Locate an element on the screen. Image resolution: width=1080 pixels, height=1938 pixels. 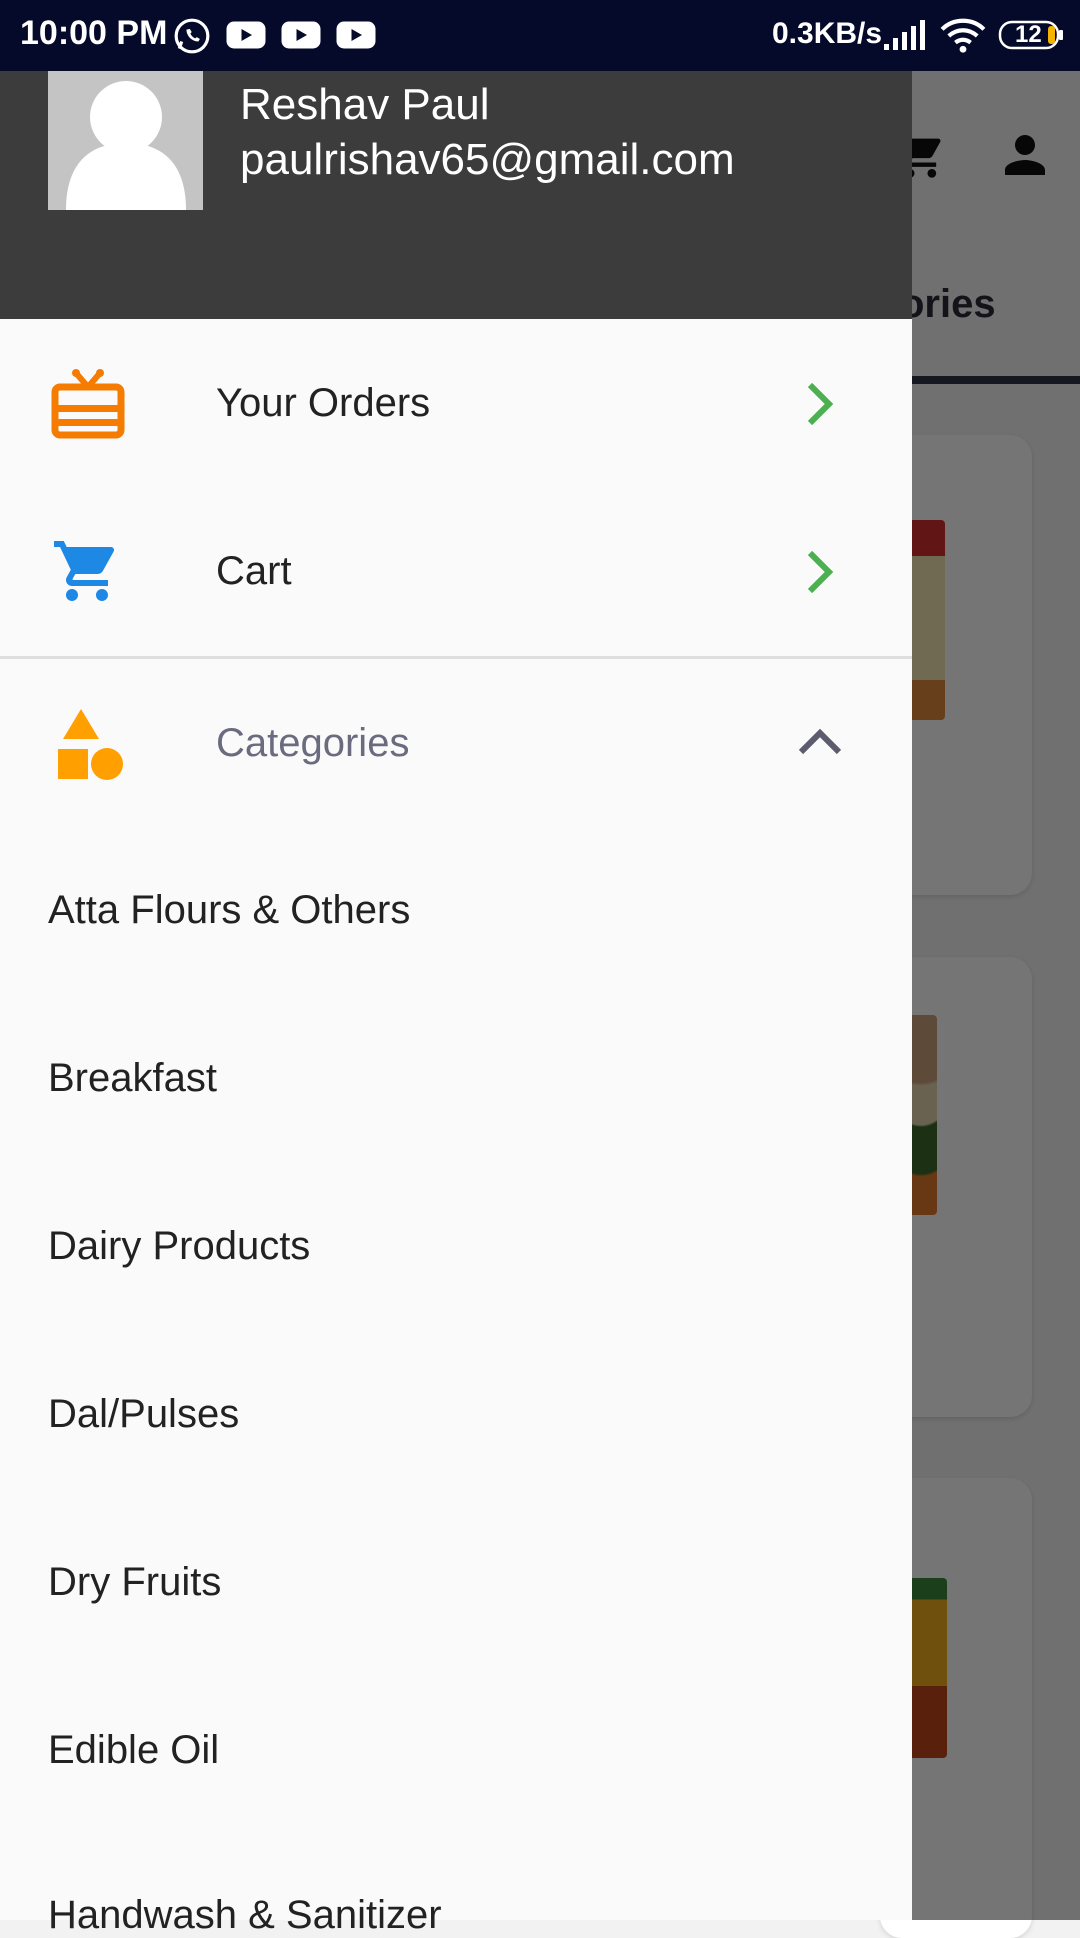
cart-icon is located at coordinates (84, 571).